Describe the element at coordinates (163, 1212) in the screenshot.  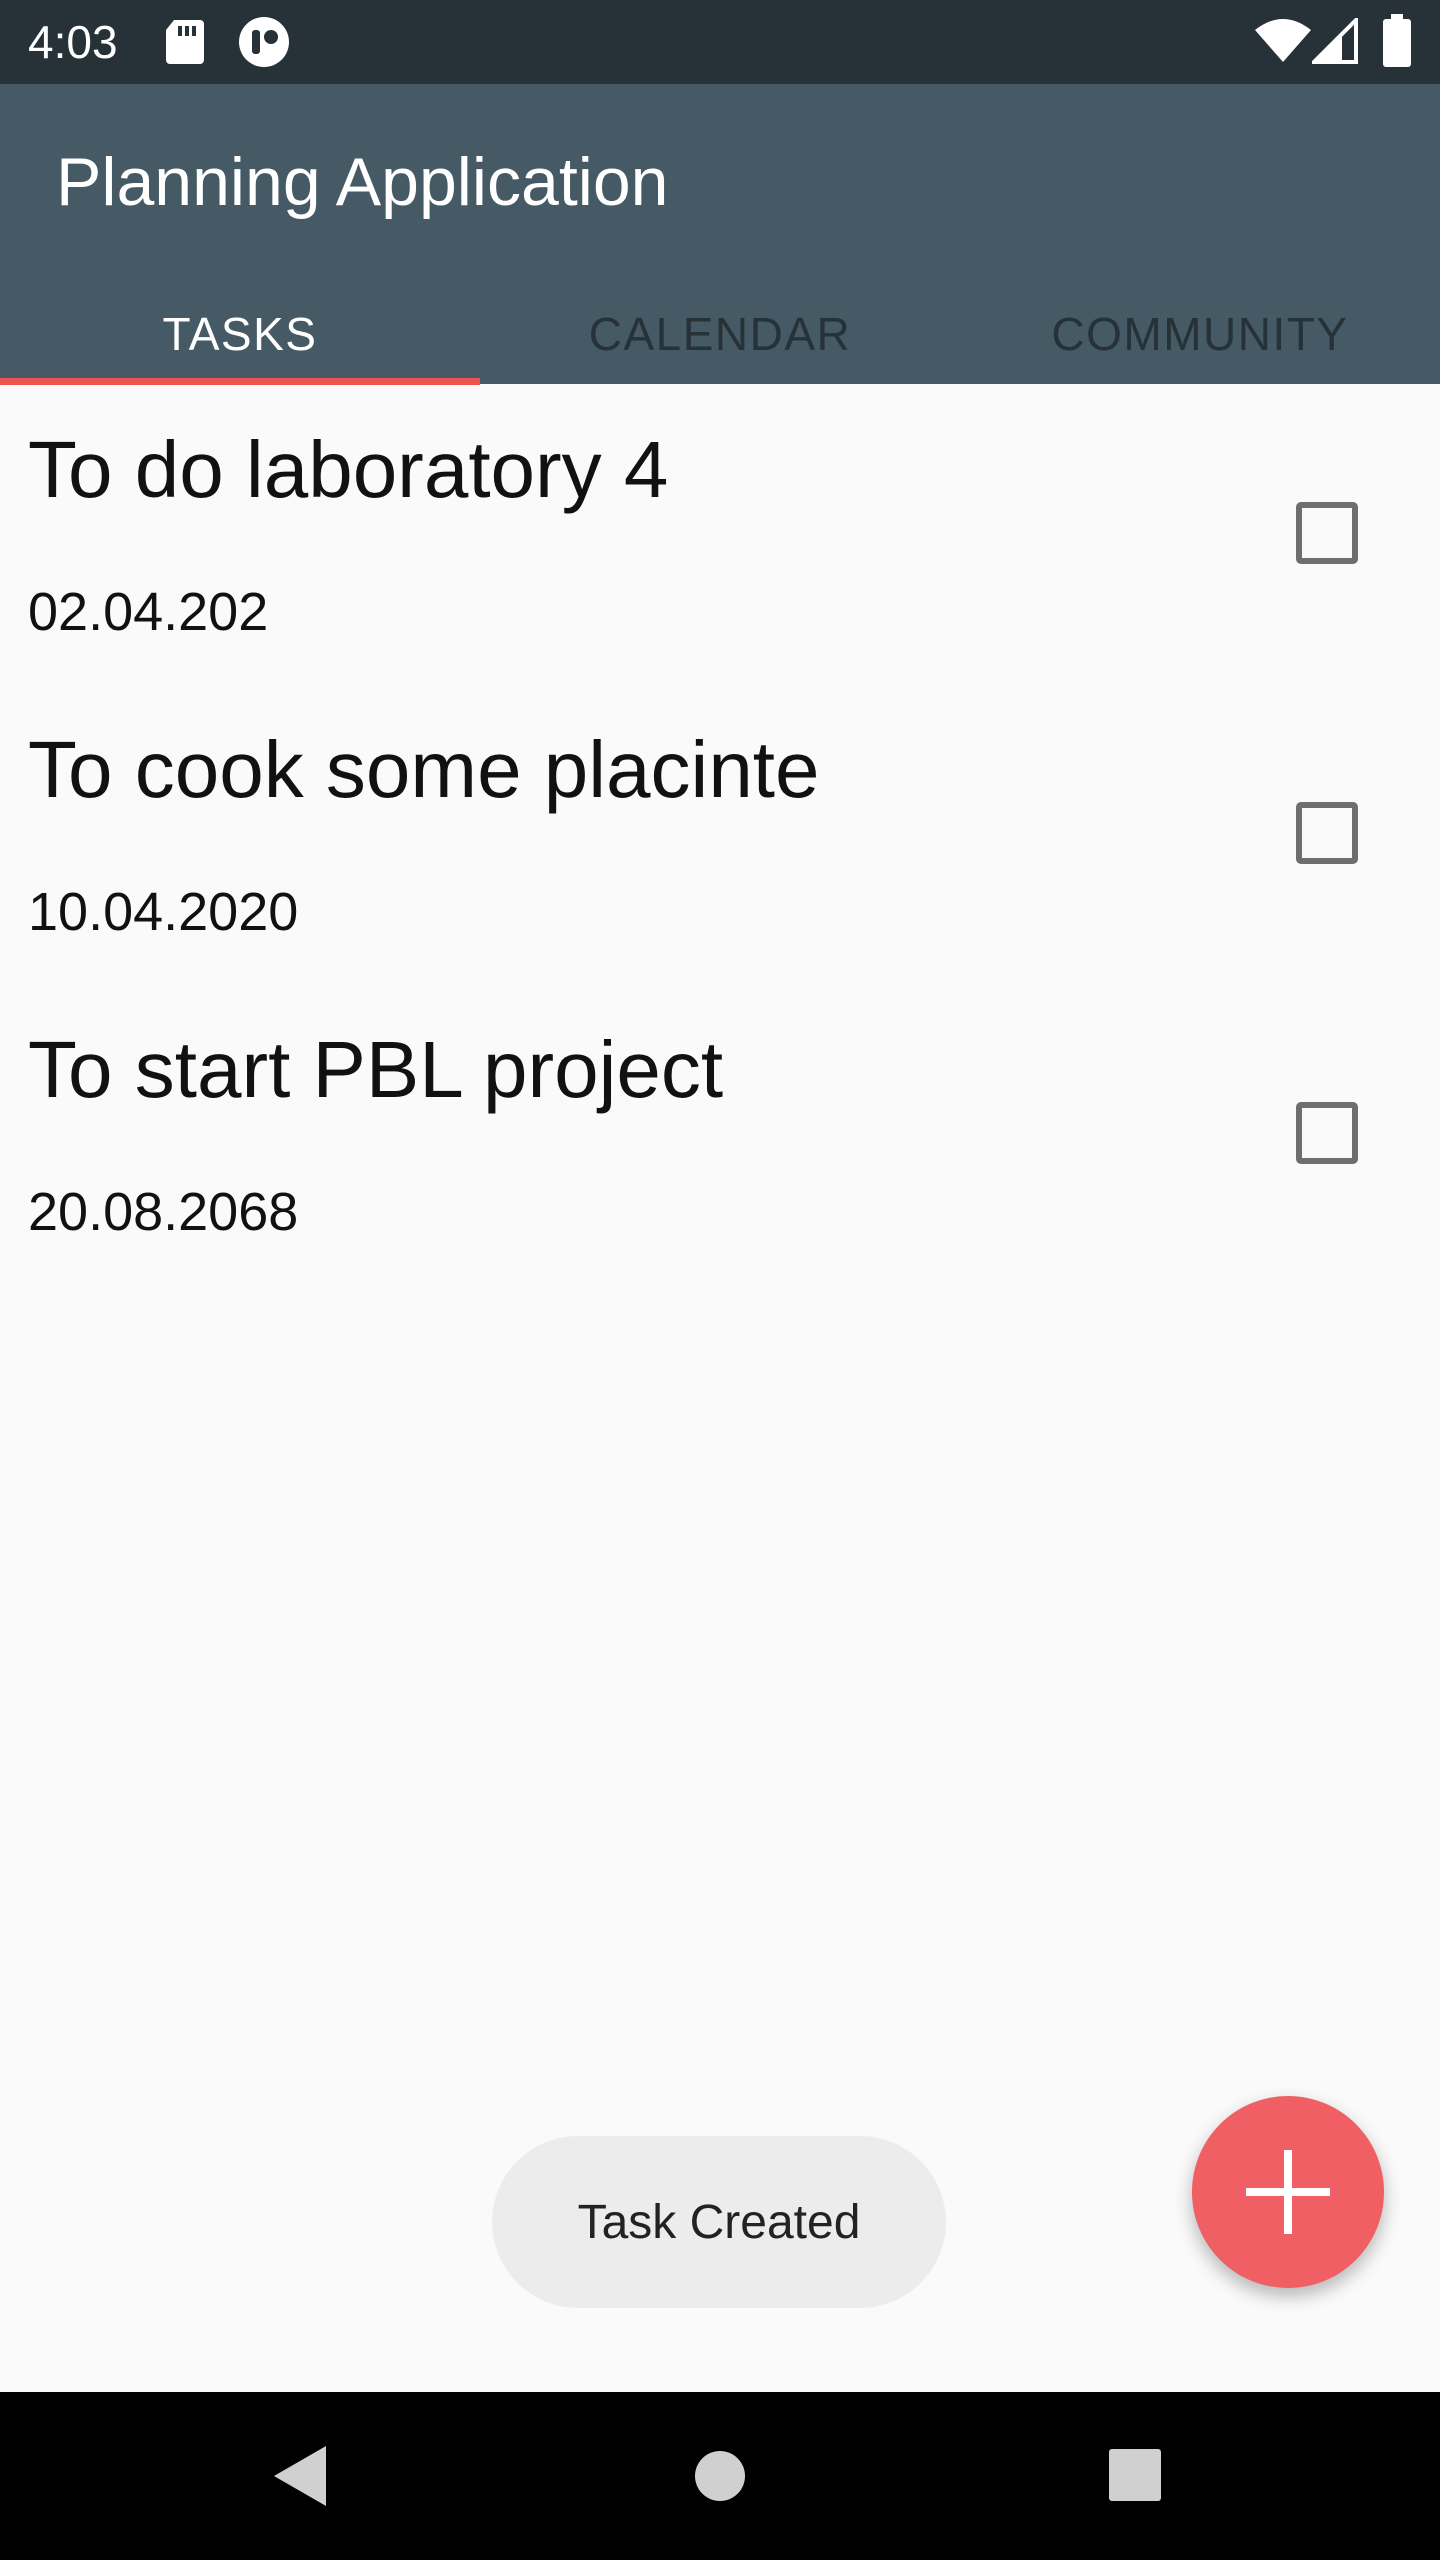
I see `task-date: 20.08.2068` at that location.